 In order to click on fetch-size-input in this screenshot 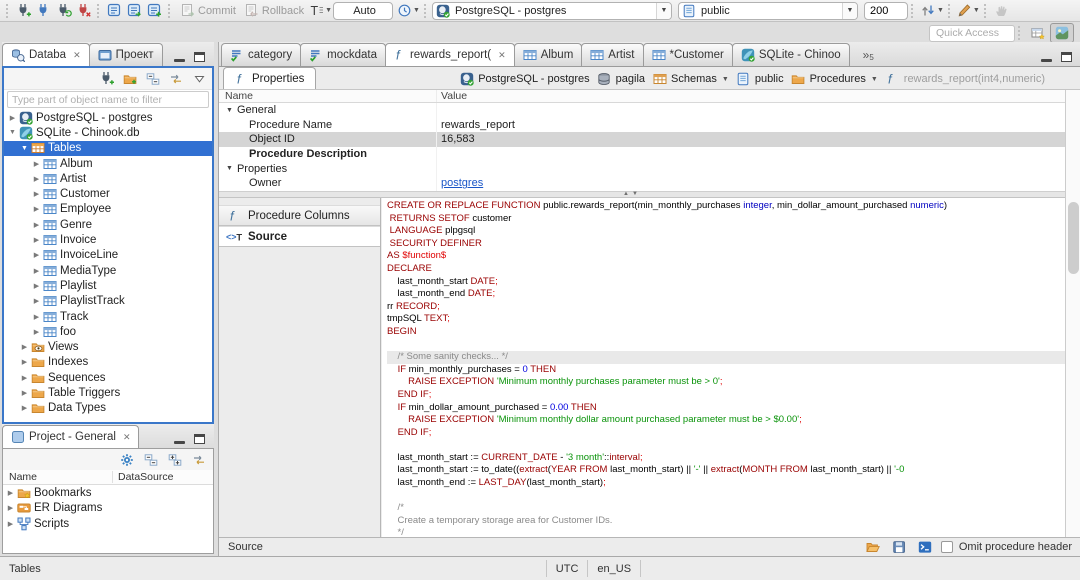, I will do `click(885, 10)`.